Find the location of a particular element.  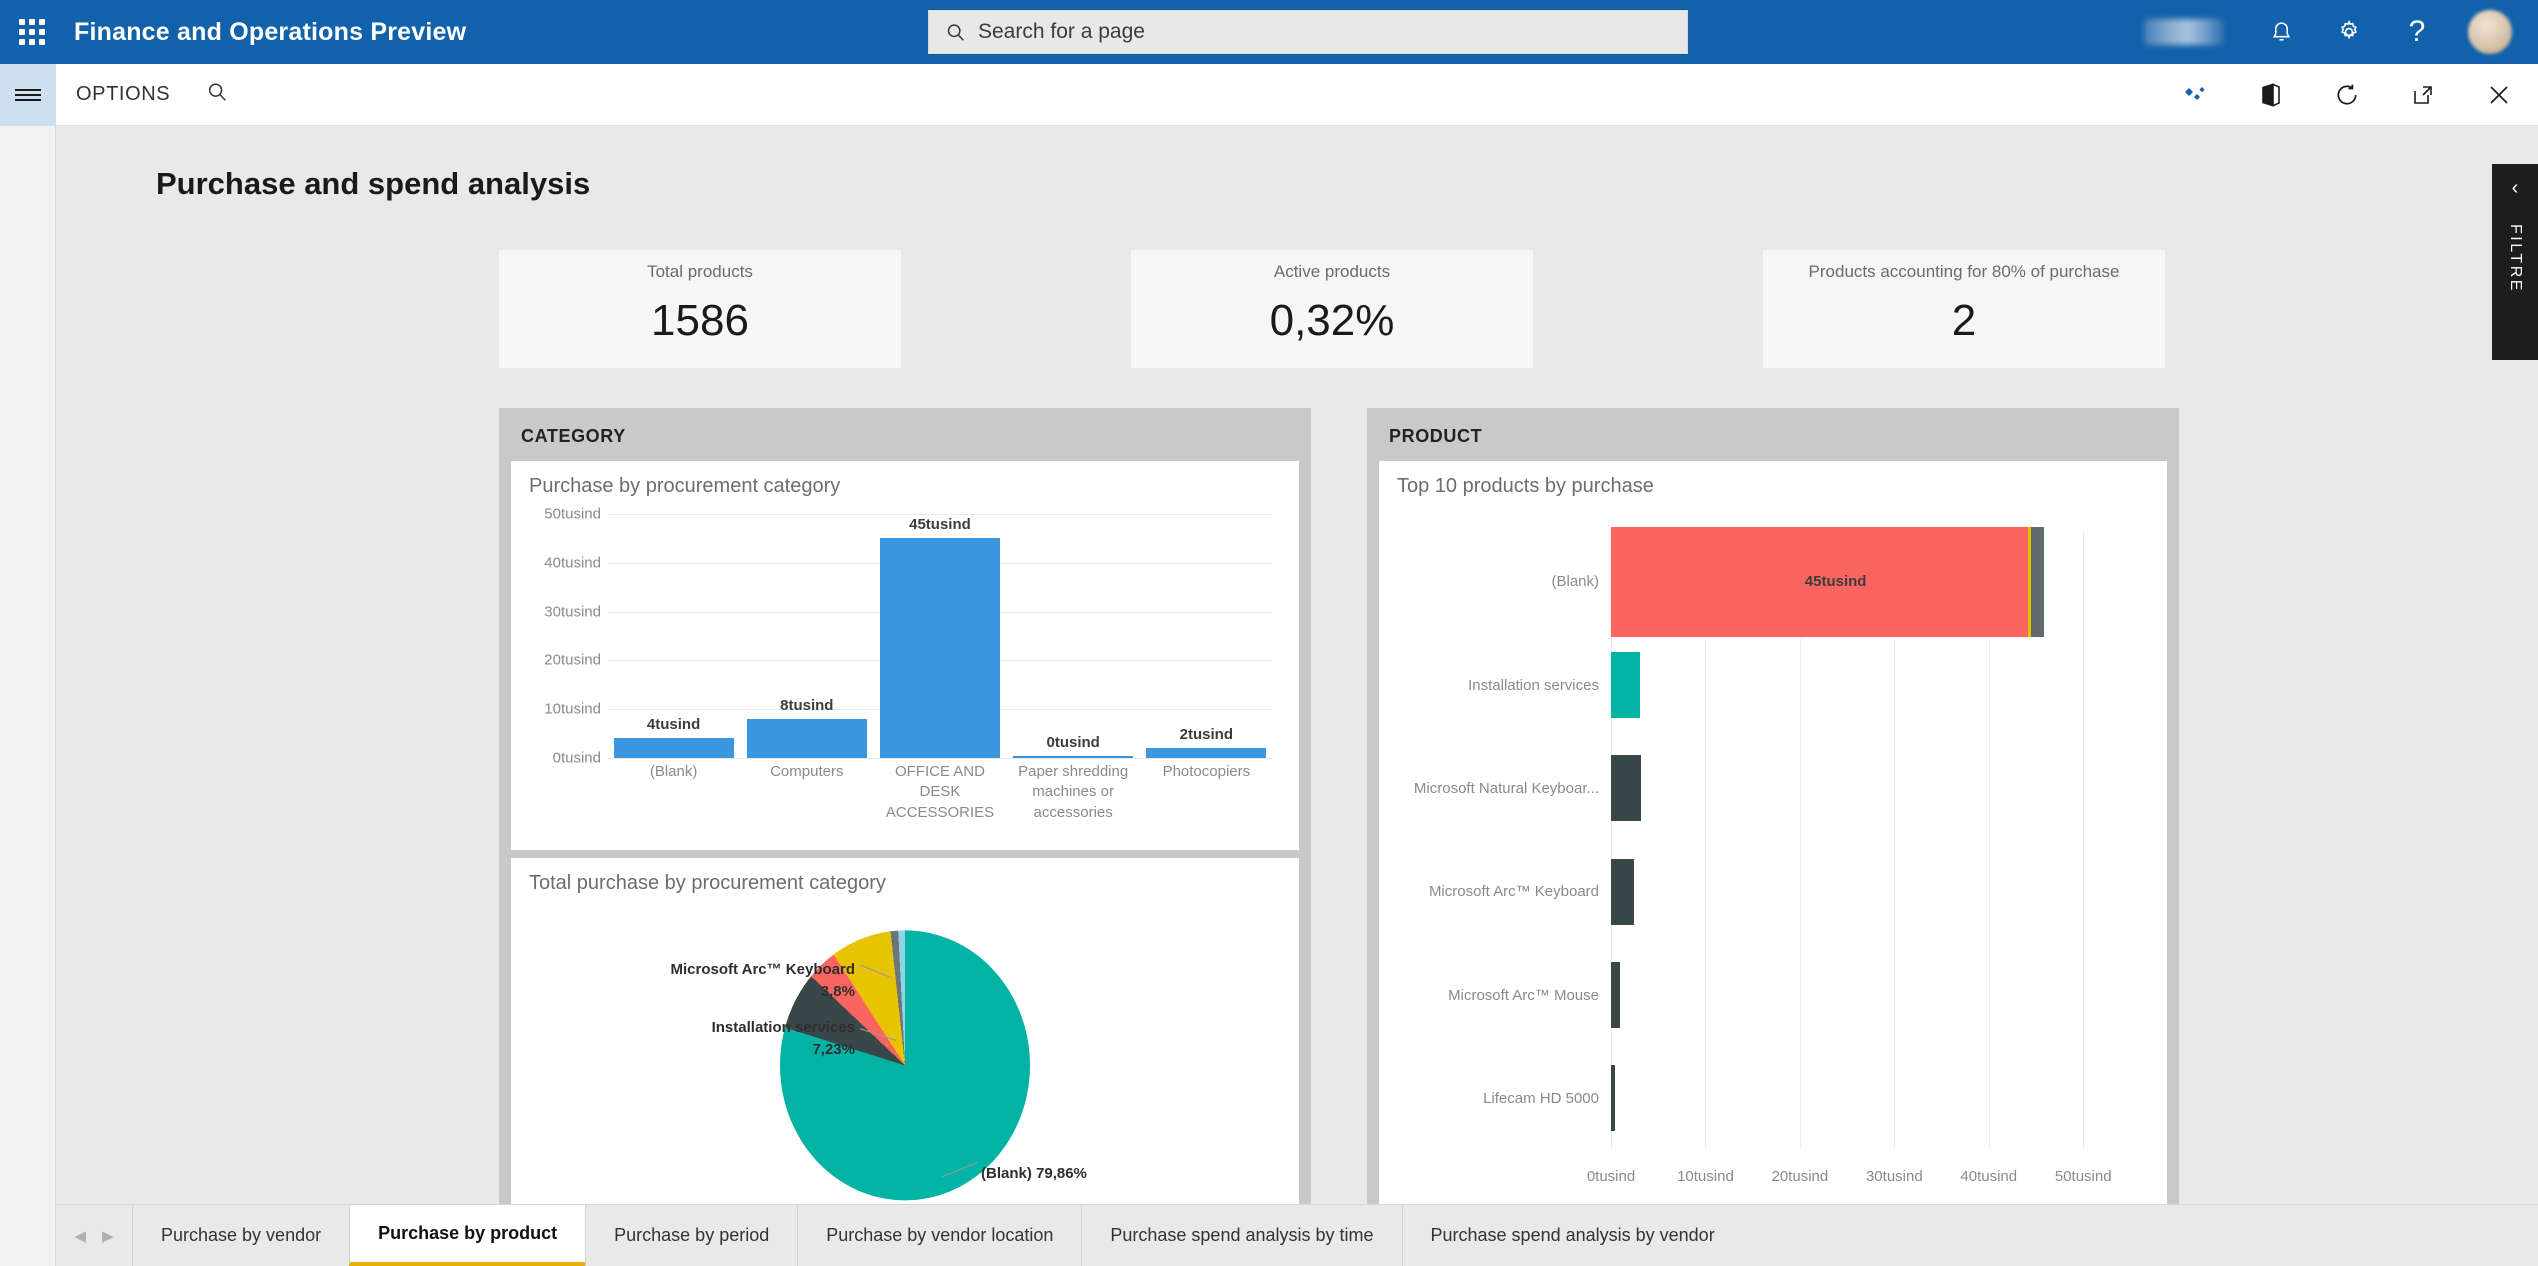

pie-callout-installation-services: Installation services 7,23% is located at coordinates (783, 1038).